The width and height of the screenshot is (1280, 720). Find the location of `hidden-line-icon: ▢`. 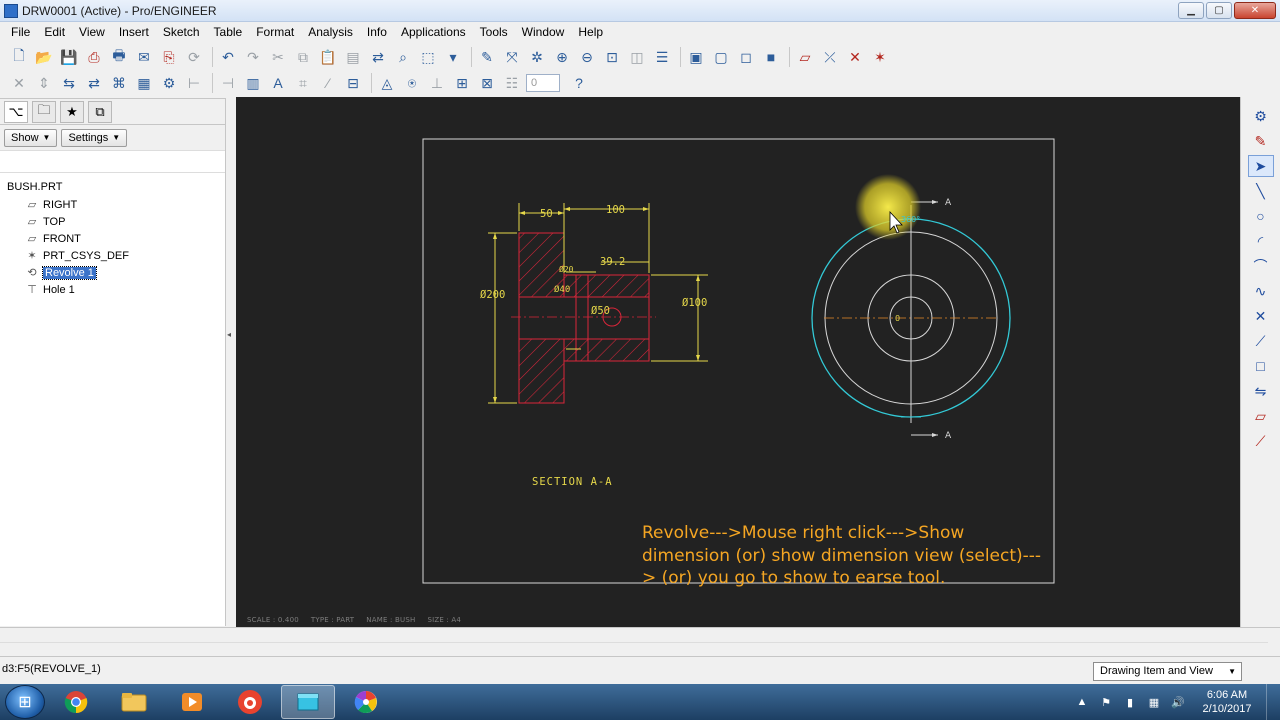

hidden-line-icon: ▢ is located at coordinates (721, 57).